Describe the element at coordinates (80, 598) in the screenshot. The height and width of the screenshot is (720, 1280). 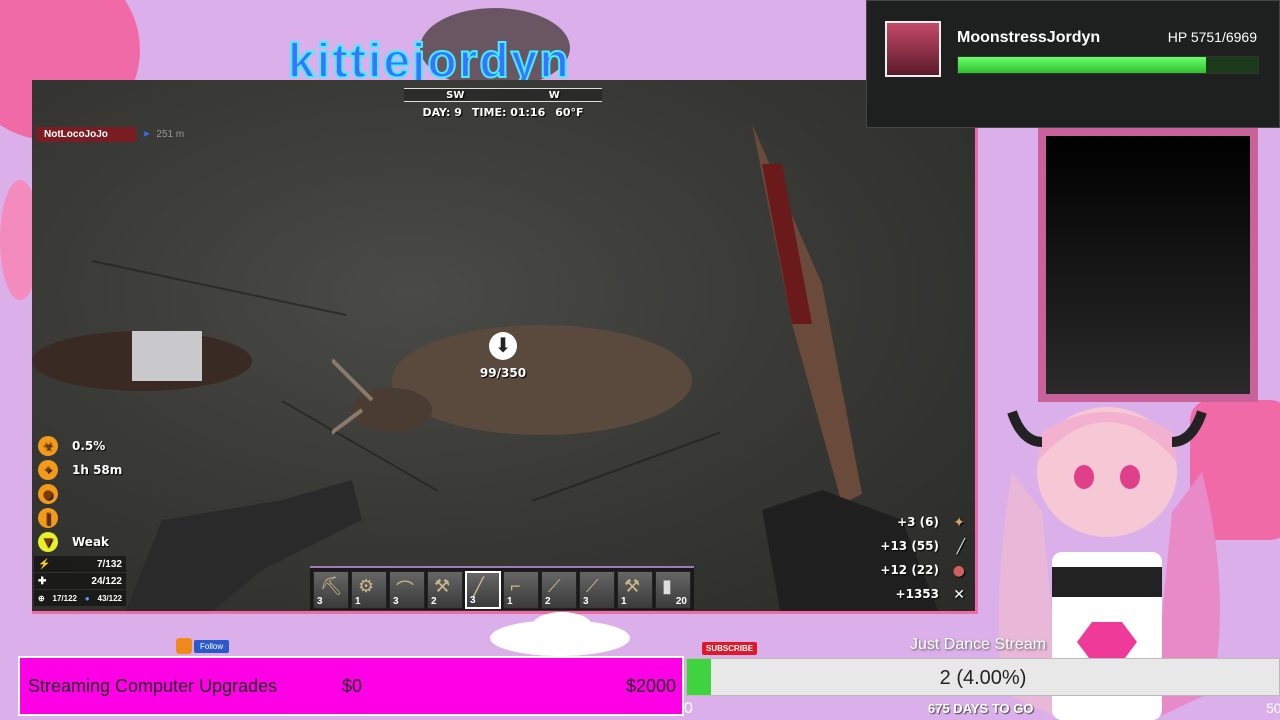
I see `food-water-meter: ⊕ 17/122 ● 43/122` at that location.